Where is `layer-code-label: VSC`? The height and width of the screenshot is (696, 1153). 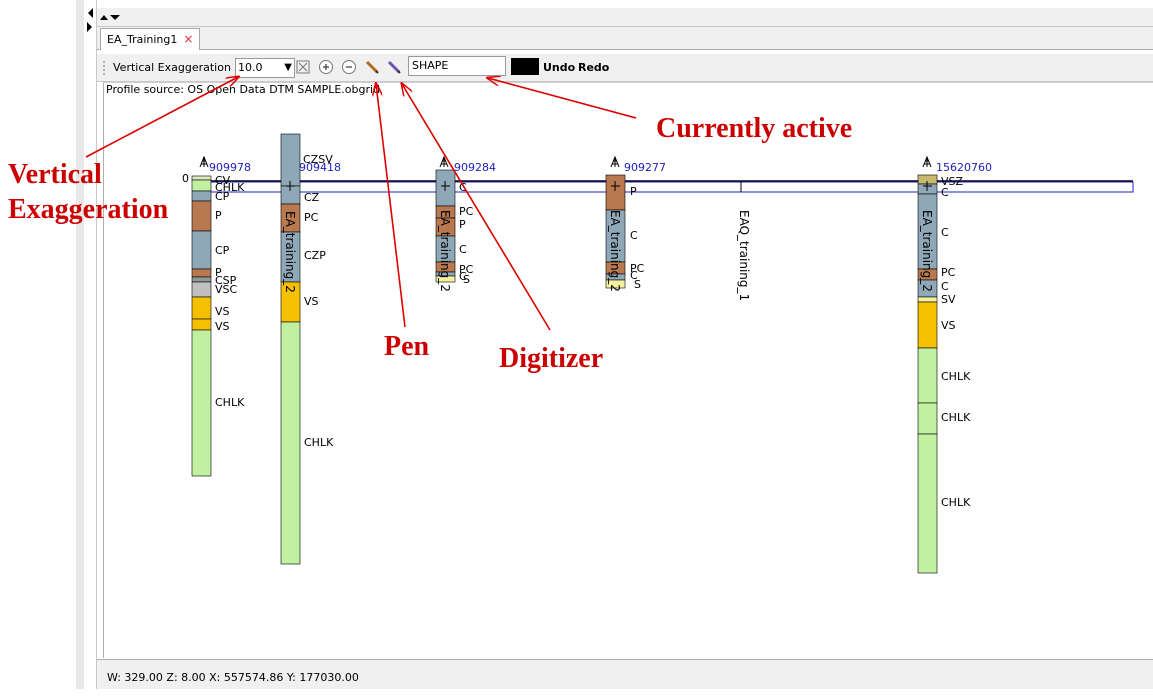 layer-code-label: VSC is located at coordinates (226, 289).